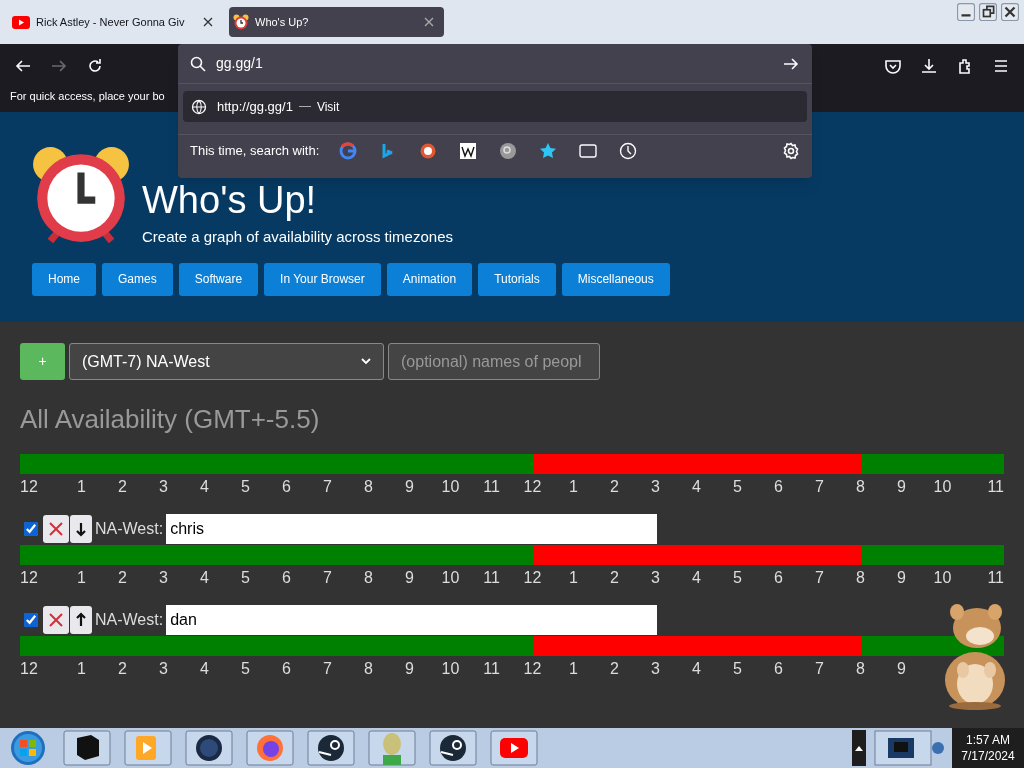  Describe the element at coordinates (297, 237) in the screenshot. I see `page-subtitle: Create a graph of availability across timezones` at that location.